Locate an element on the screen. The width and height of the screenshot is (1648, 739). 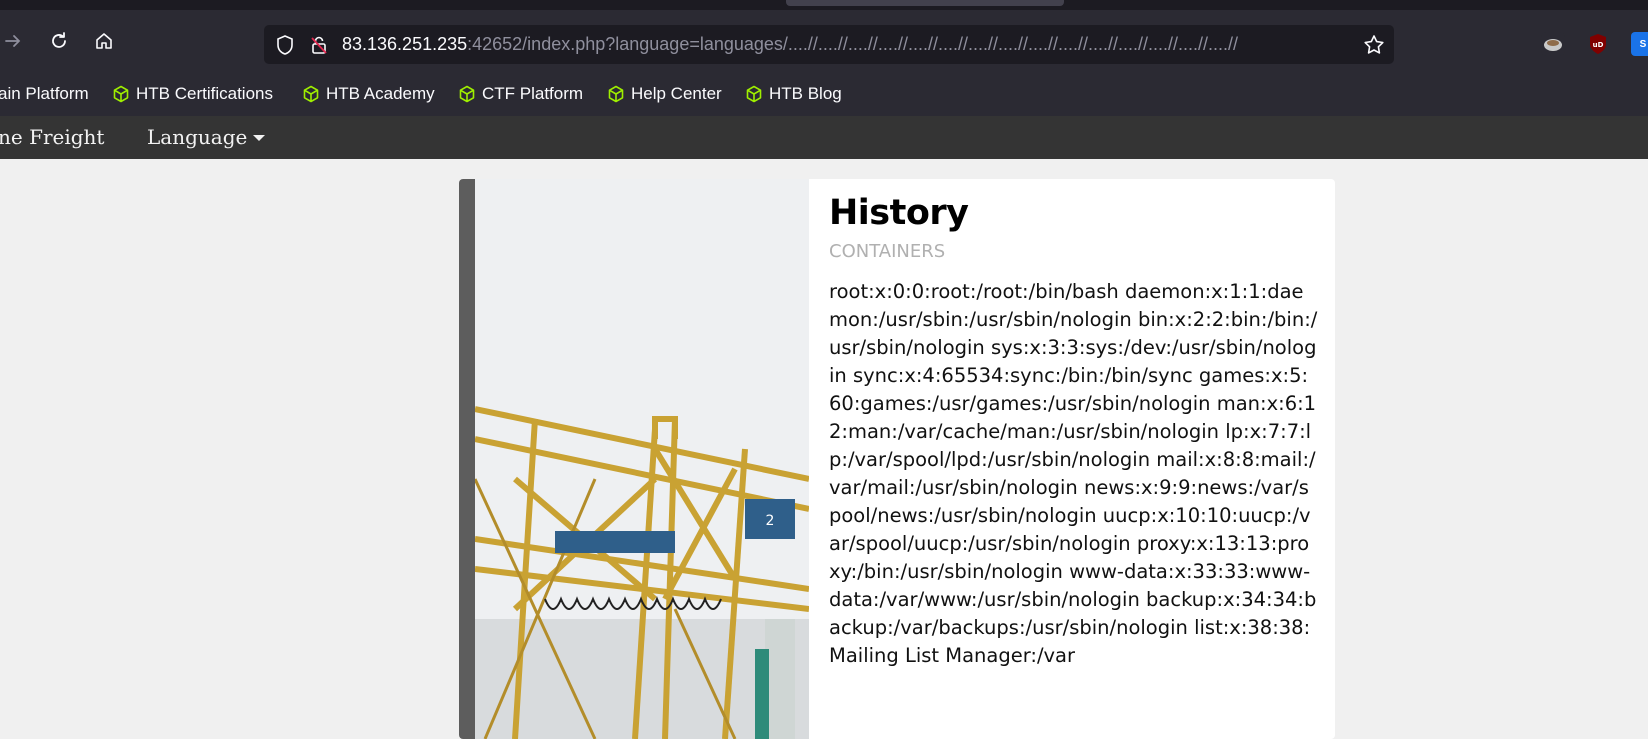
shield-icon is located at coordinates (285, 45).